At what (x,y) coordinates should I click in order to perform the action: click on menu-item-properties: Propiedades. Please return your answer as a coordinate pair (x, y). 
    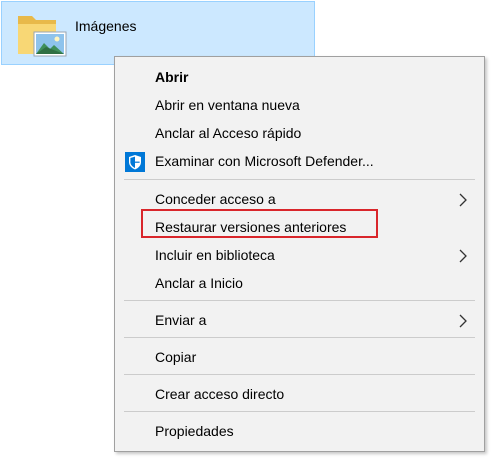
    Looking at the image, I should click on (299, 431).